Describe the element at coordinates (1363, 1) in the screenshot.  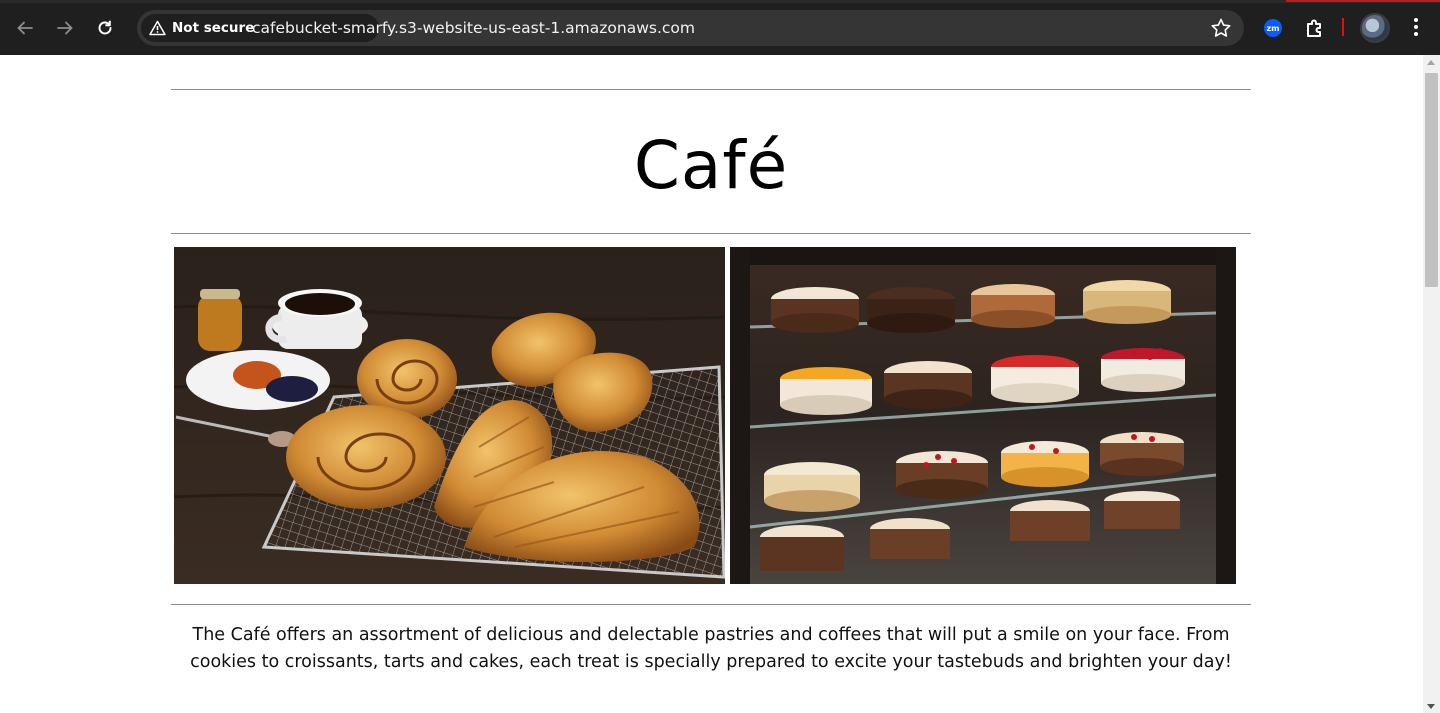
I see `window-accent` at that location.